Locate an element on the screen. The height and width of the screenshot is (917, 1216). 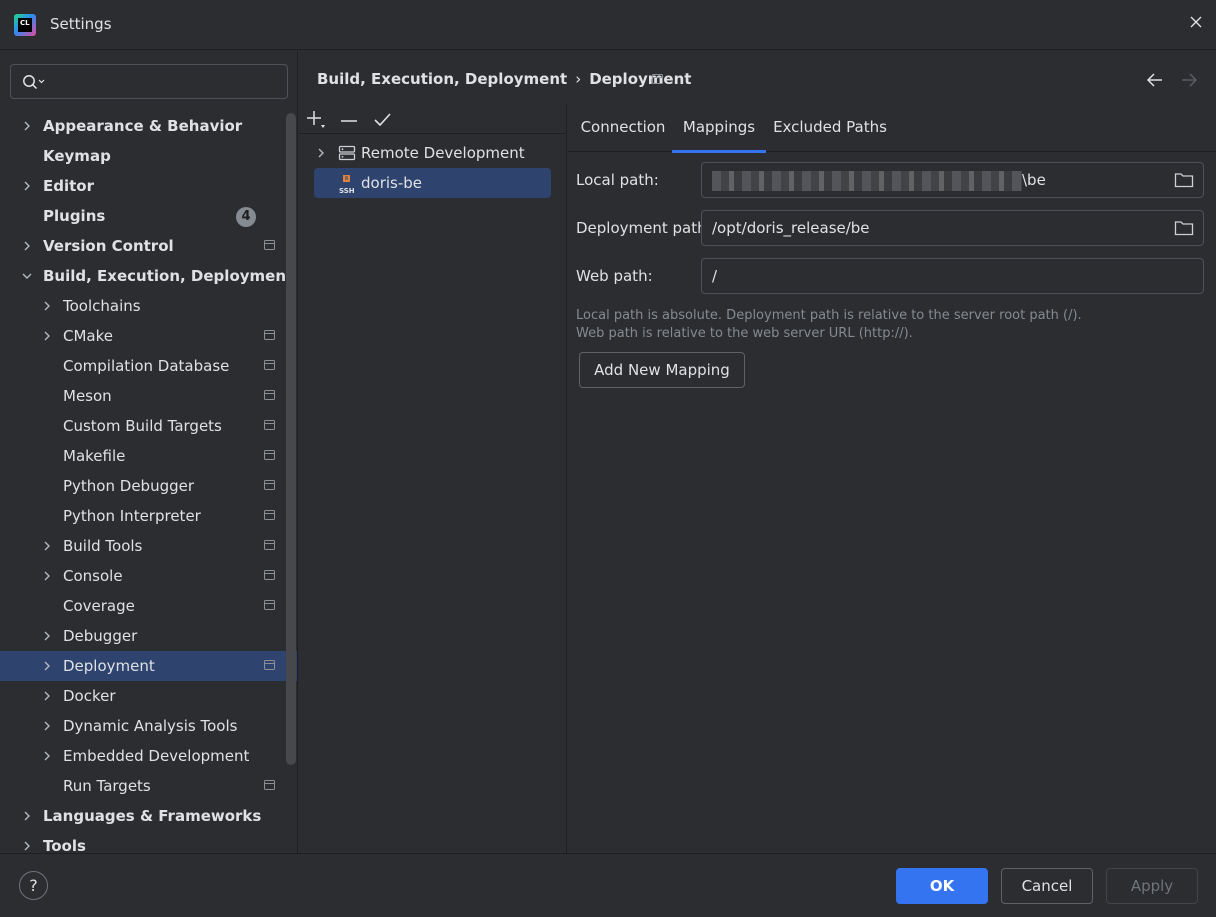
sidebar-item-build-tools: Build Tools is located at coordinates (148, 546).